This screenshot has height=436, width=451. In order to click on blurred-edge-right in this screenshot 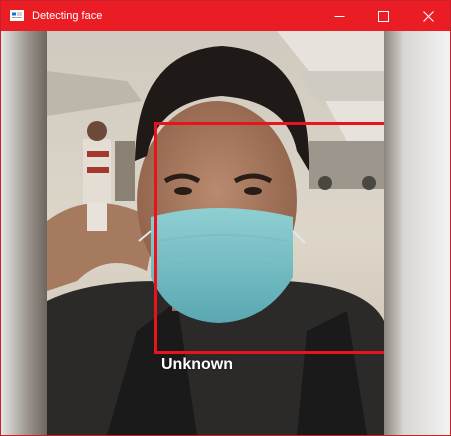, I will do `click(417, 233)`.